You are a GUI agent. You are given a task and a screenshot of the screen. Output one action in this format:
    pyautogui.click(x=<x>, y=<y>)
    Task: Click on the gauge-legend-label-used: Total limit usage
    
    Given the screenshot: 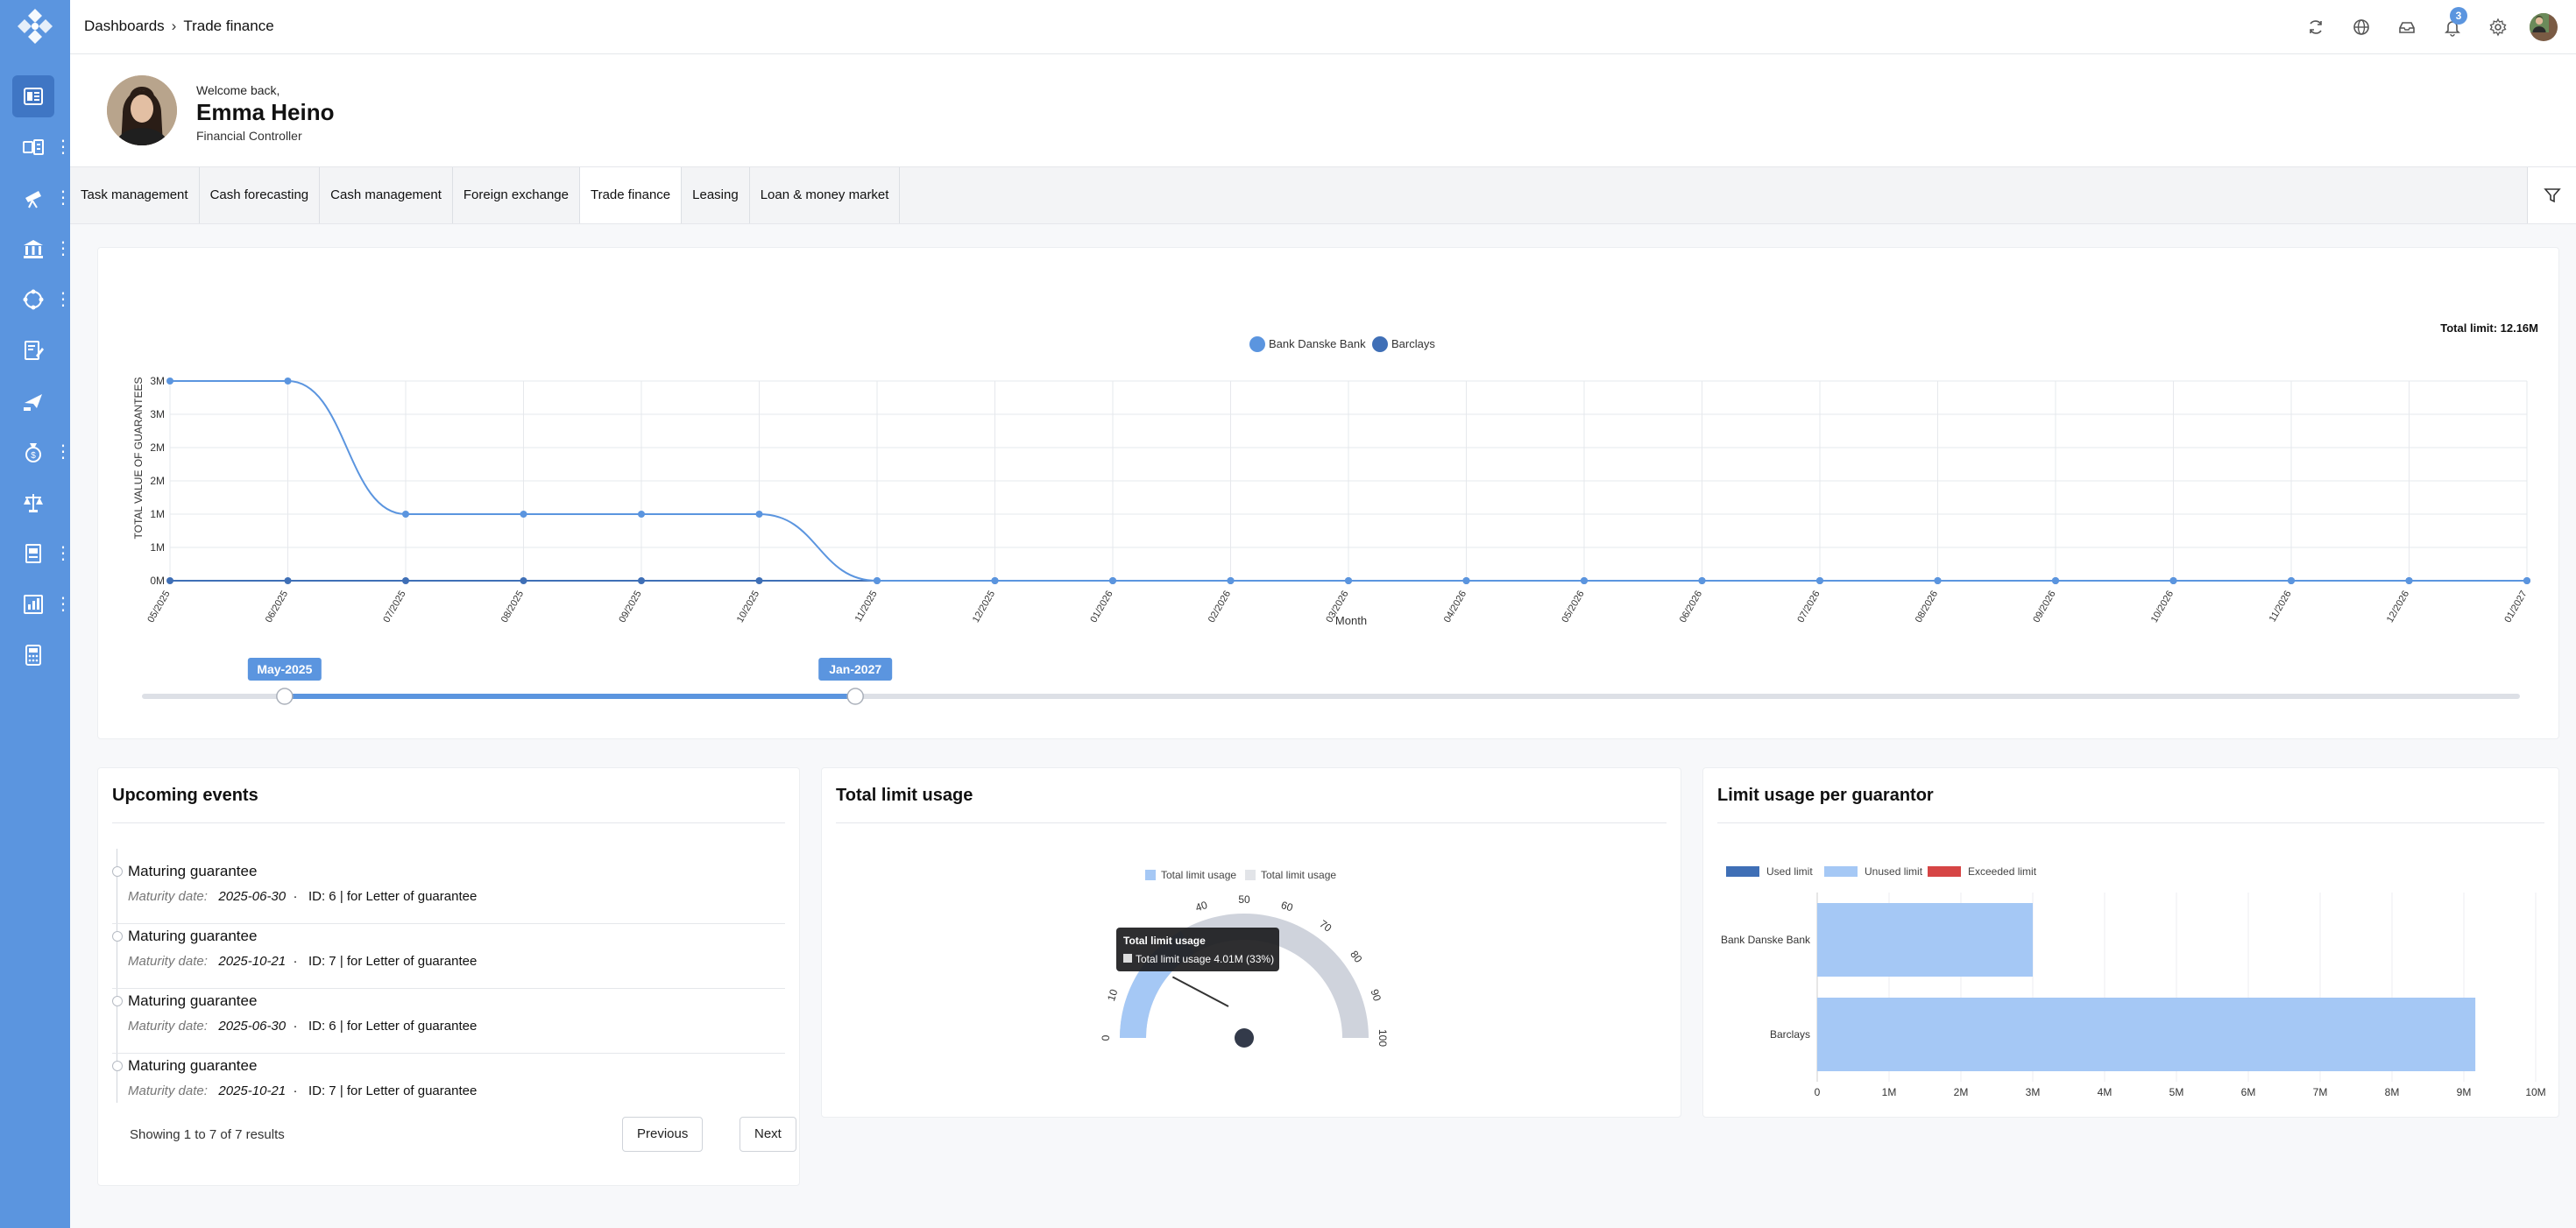 What is the action you would take?
    pyautogui.click(x=1198, y=875)
    